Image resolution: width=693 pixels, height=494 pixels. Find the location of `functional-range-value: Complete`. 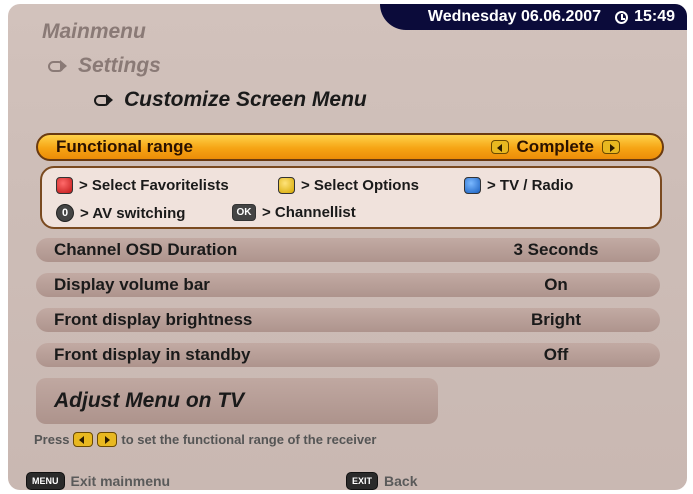

functional-range-value: Complete is located at coordinates (555, 146).